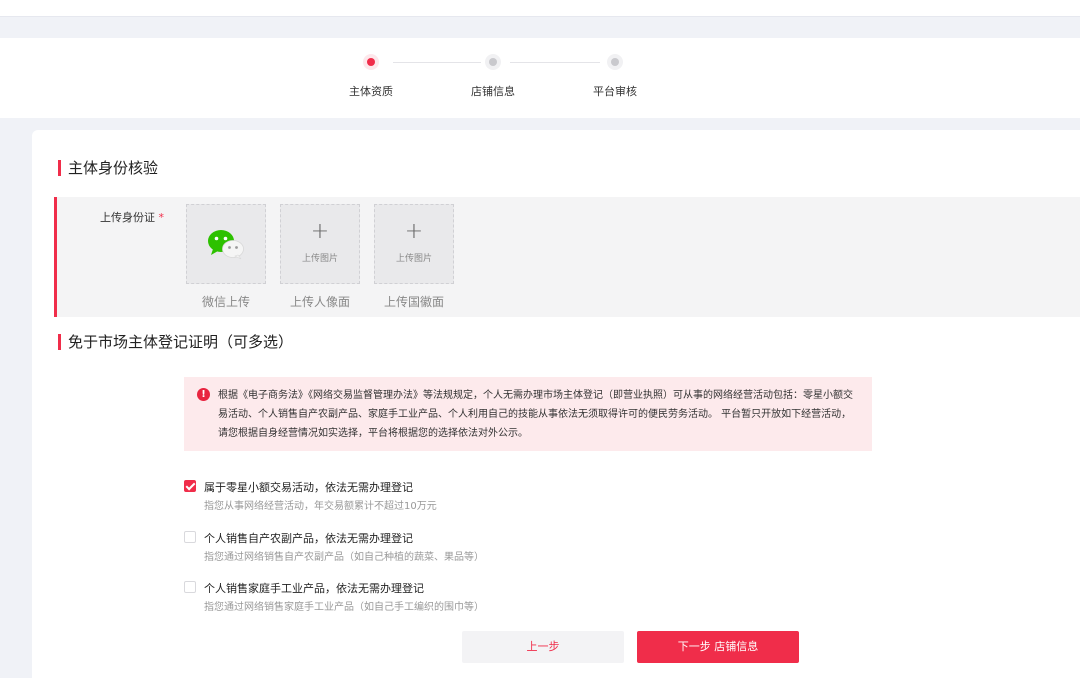 The width and height of the screenshot is (1080, 678). What do you see at coordinates (161, 217) in the screenshot?
I see `required-mark: *` at bounding box center [161, 217].